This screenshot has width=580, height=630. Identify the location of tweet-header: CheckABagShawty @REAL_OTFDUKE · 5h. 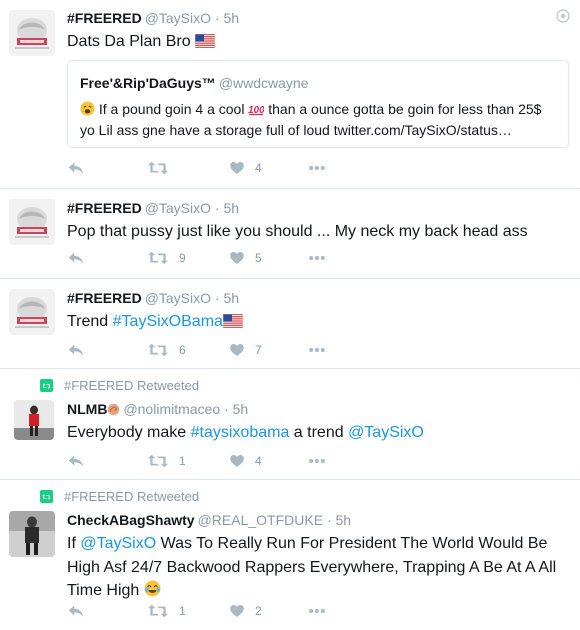
(316, 520).